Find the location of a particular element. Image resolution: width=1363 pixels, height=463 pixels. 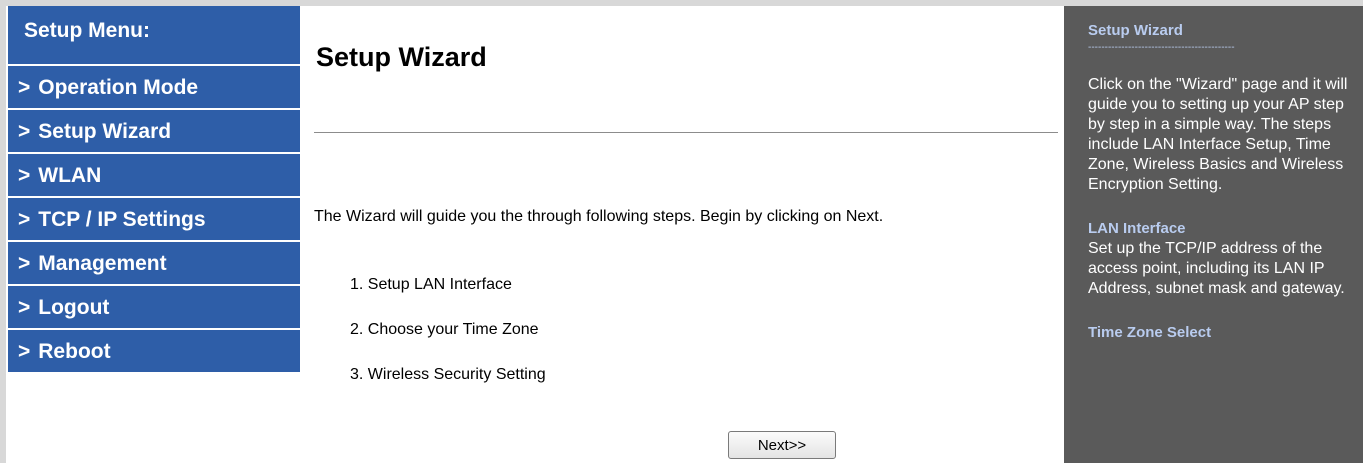

menu-item-management: > Management is located at coordinates (154, 264).